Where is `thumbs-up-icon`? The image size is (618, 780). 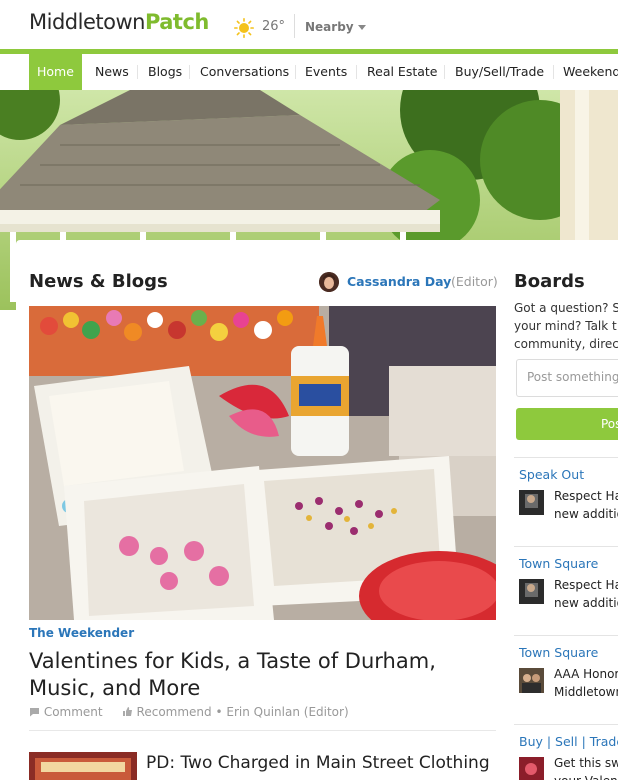 thumbs-up-icon is located at coordinates (127, 711).